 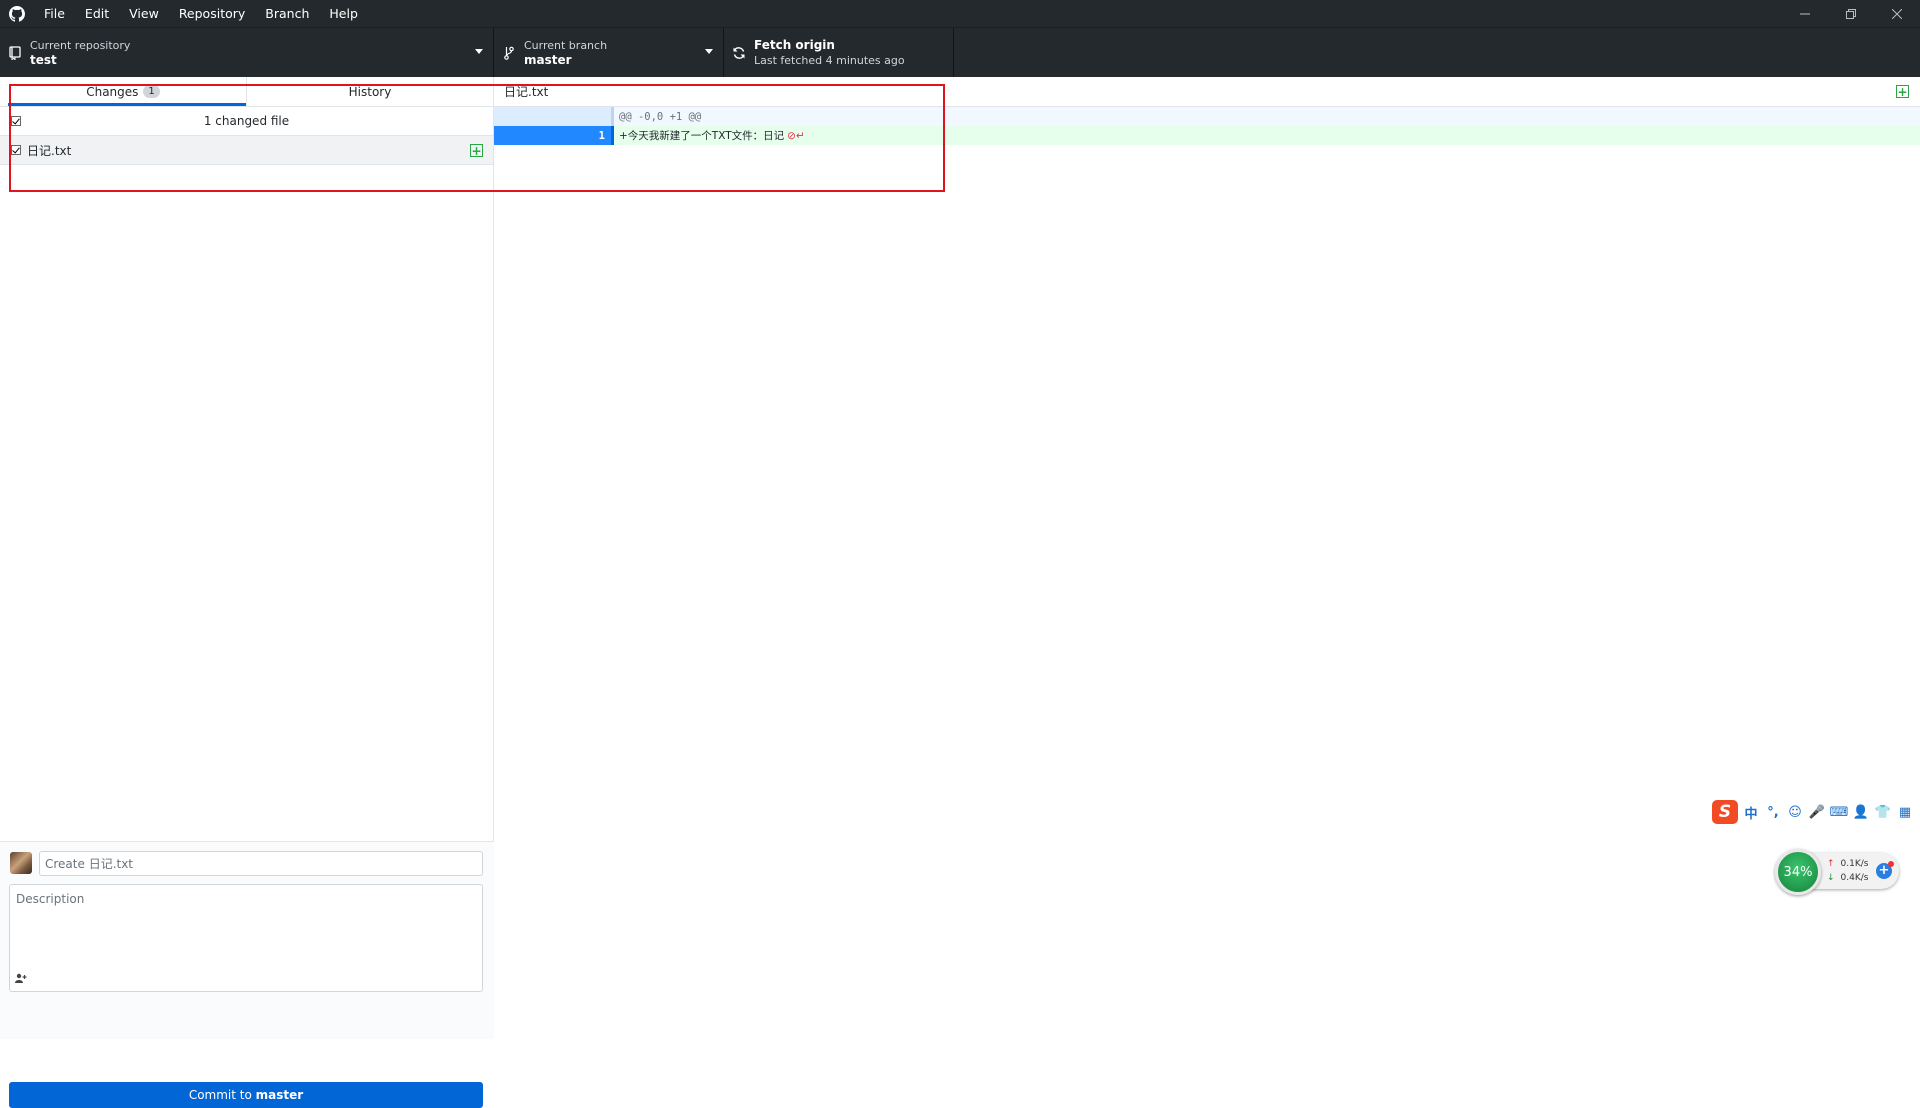 I want to click on window-controls, so click(x=1851, y=13).